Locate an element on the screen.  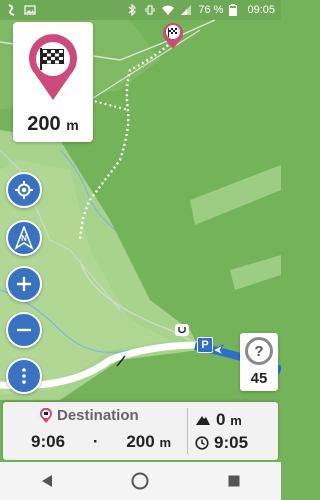
elevation-row: 0 m is located at coordinates (221, 419).